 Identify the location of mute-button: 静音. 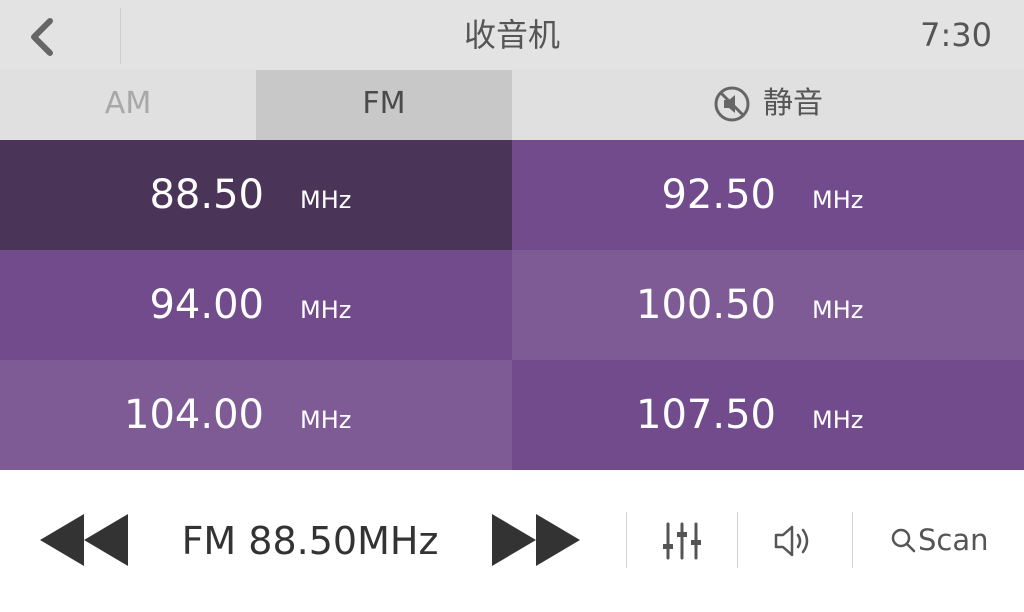
(768, 105).